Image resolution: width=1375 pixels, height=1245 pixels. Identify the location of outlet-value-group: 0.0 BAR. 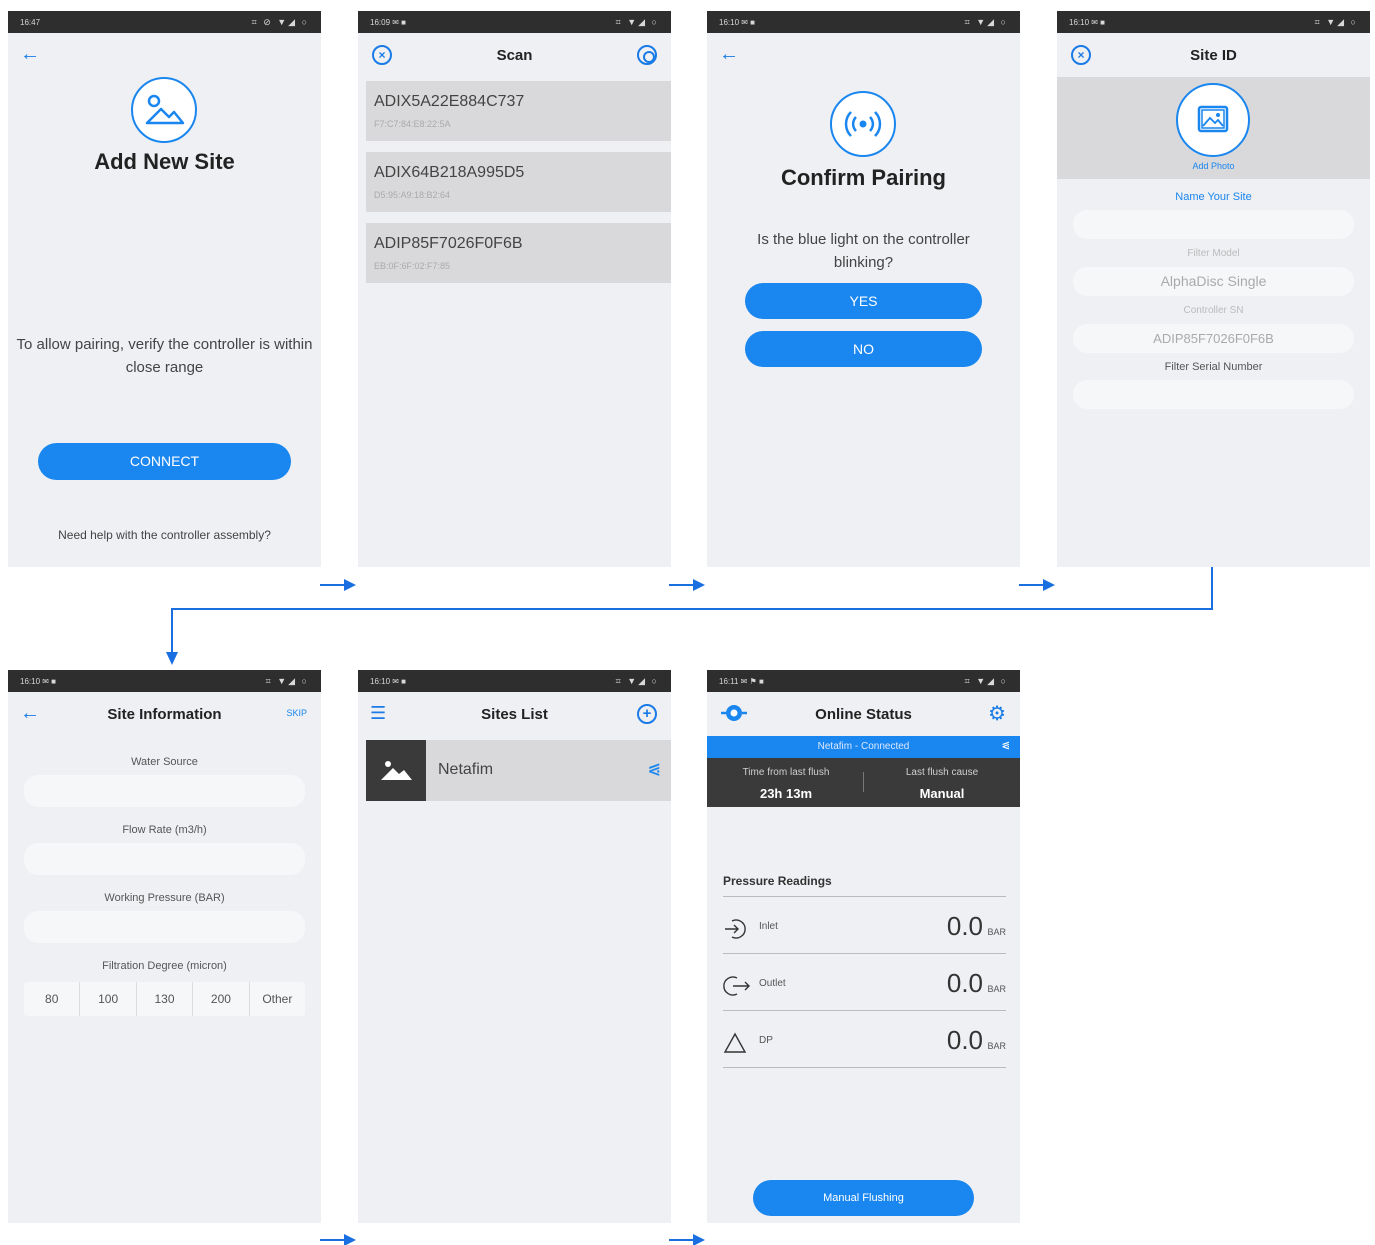
(976, 983).